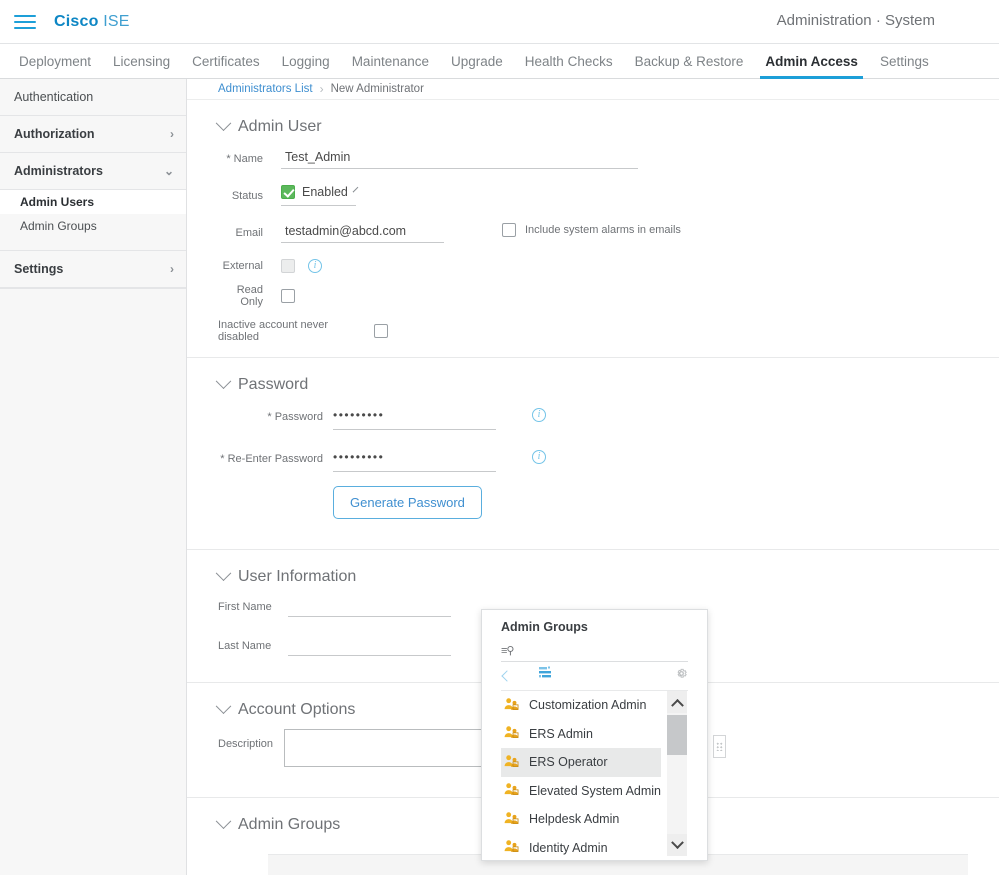  I want to click on brand-ise-text: ISE, so click(116, 21).